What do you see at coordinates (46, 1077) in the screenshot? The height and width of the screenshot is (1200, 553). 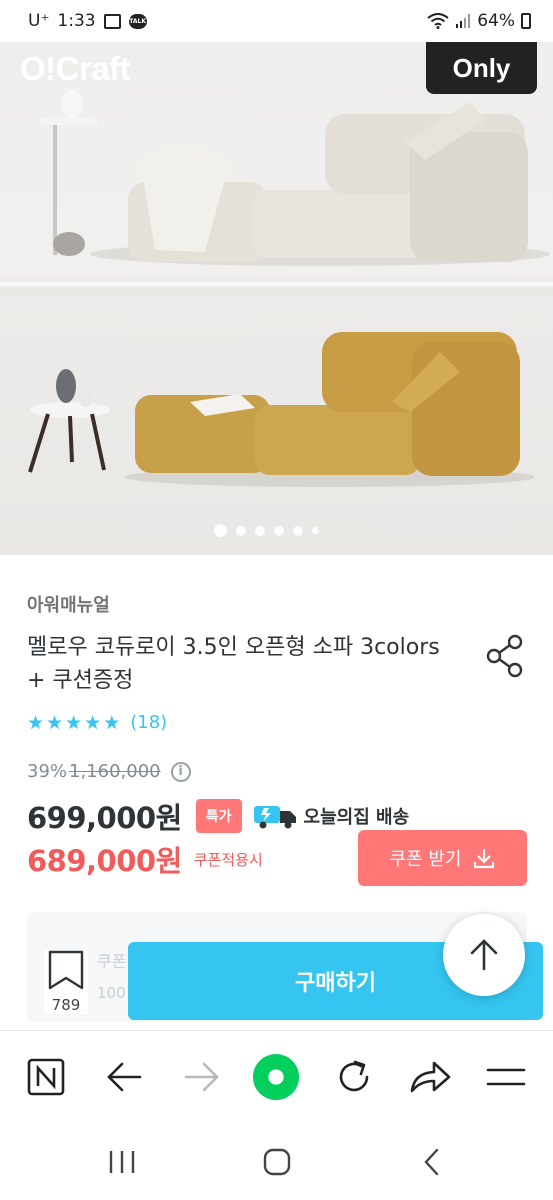 I see `naver-home-icon` at bounding box center [46, 1077].